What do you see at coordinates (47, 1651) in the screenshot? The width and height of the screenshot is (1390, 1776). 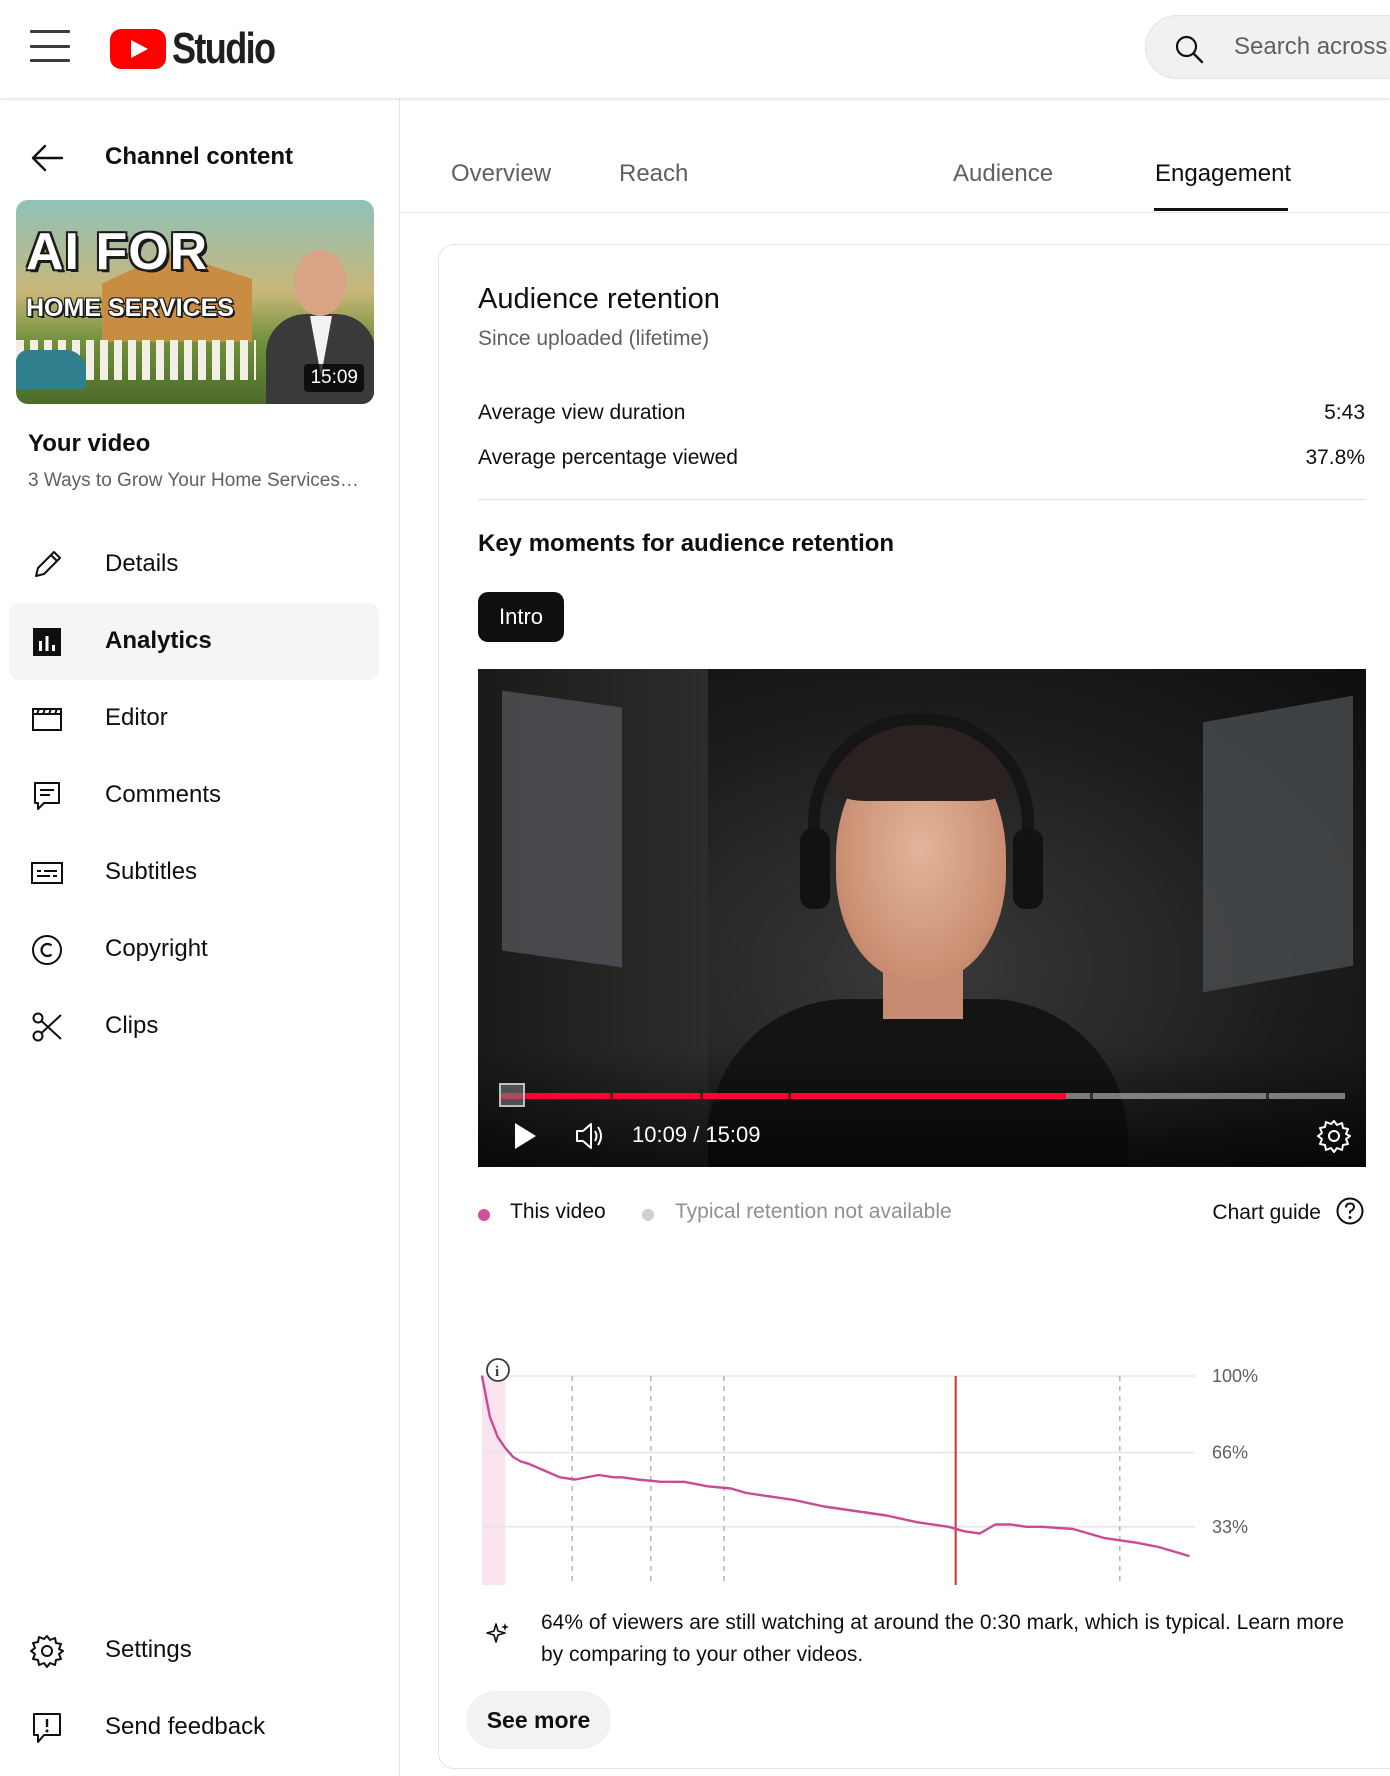 I see `gear-icon` at bounding box center [47, 1651].